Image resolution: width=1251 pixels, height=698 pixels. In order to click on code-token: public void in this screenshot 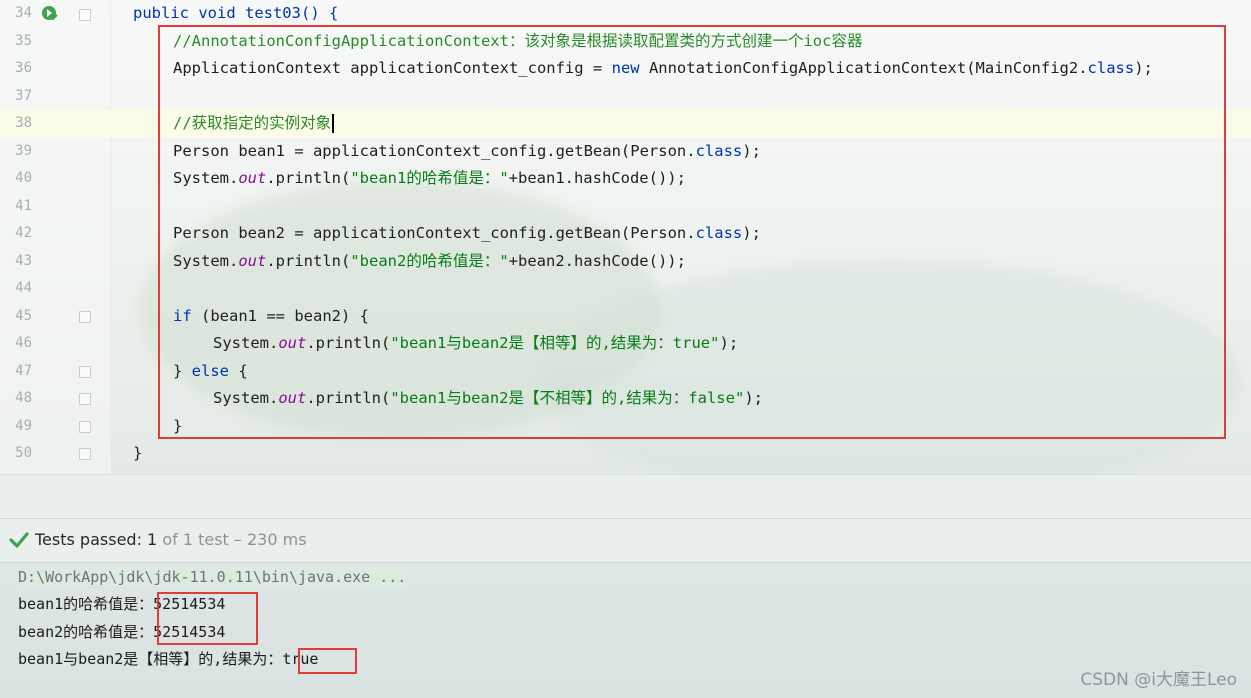, I will do `click(189, 13)`.